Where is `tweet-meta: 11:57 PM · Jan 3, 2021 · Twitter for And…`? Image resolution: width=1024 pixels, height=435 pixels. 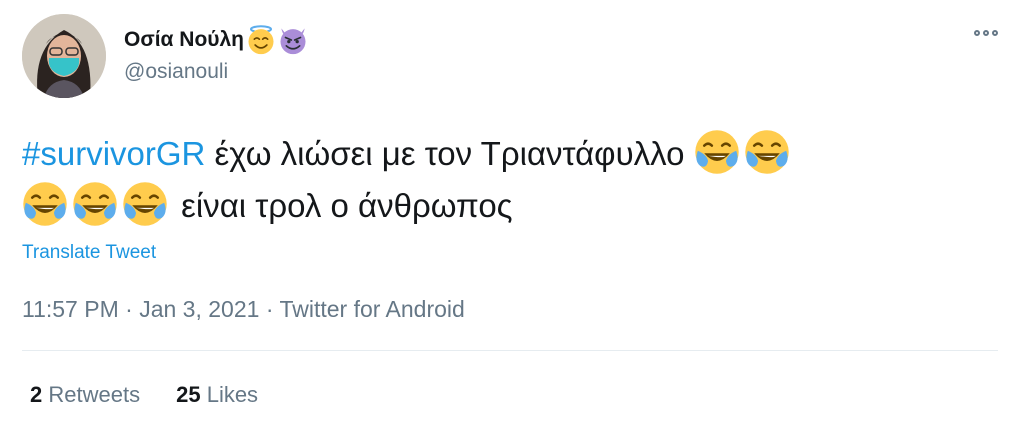 tweet-meta: 11:57 PM · Jan 3, 2021 · Twitter for And… is located at coordinates (243, 309).